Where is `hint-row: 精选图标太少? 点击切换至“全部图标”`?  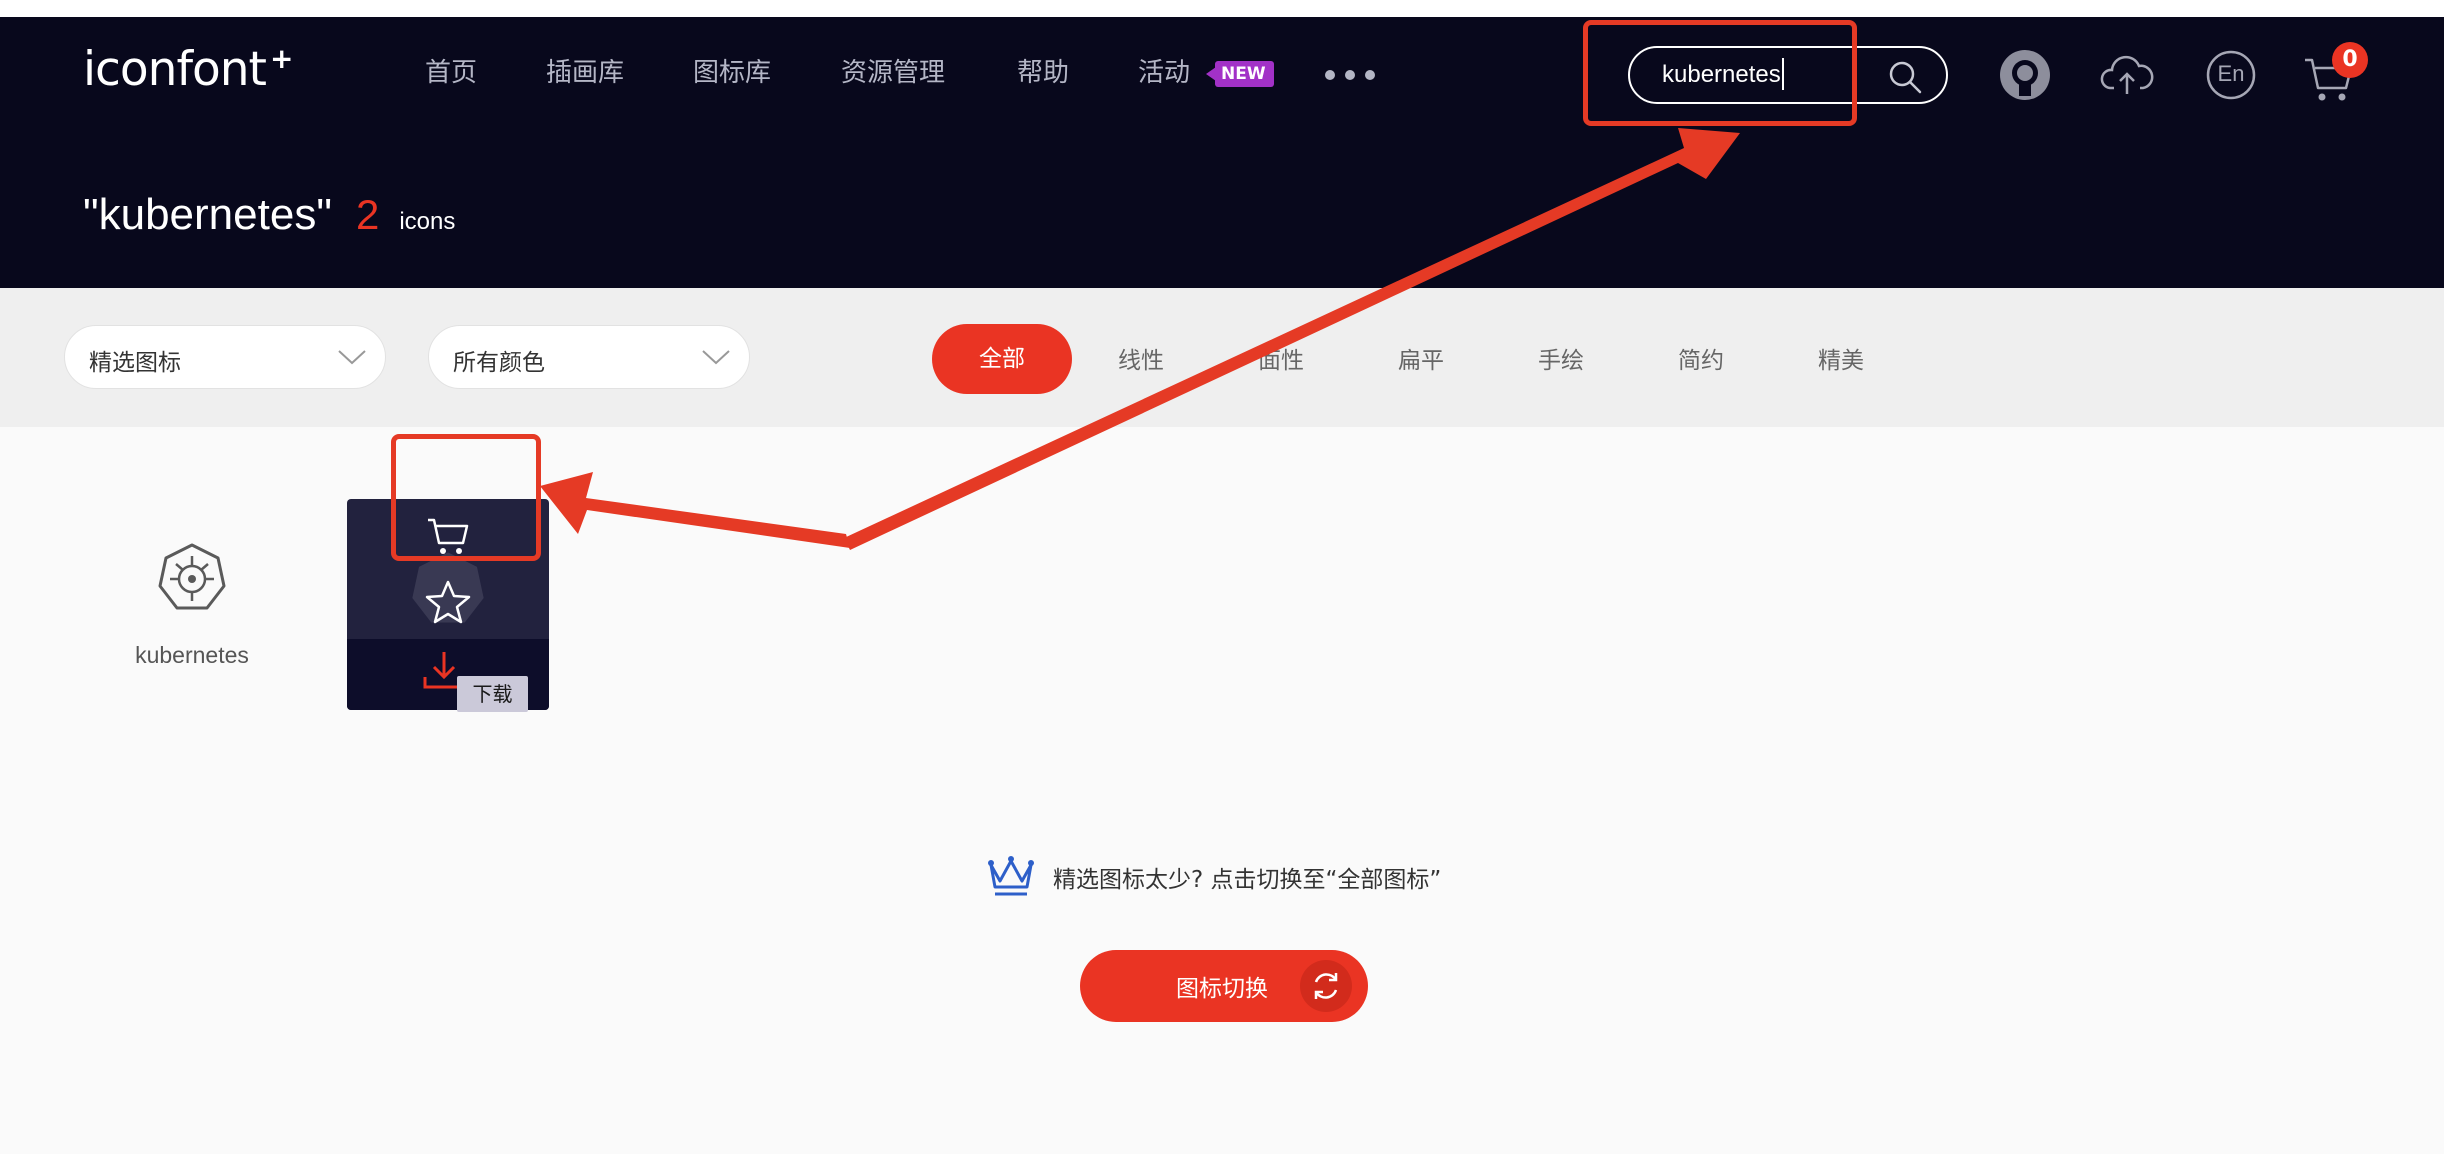
hint-row: 精选图标太少? 点击切换至“全部图标” is located at coordinates (1214, 877).